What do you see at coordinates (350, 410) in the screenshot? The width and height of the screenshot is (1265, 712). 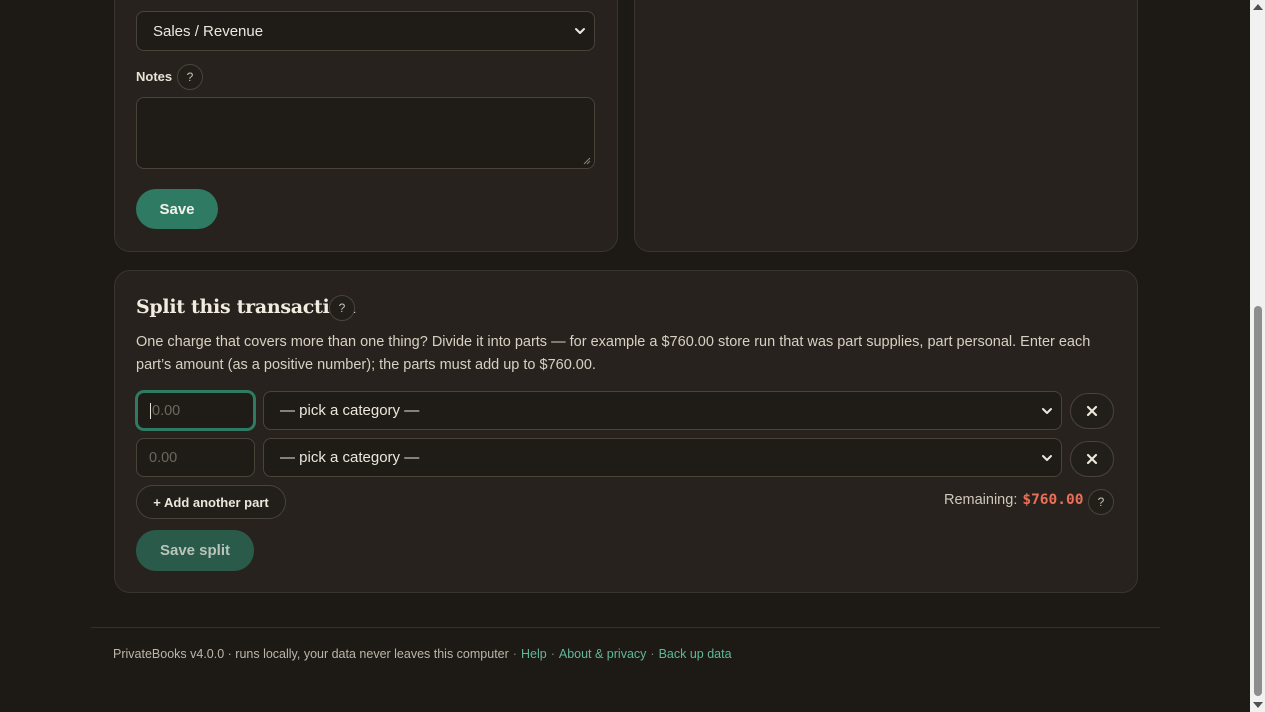 I see `split-part-1-category-value: — pick a category —` at bounding box center [350, 410].